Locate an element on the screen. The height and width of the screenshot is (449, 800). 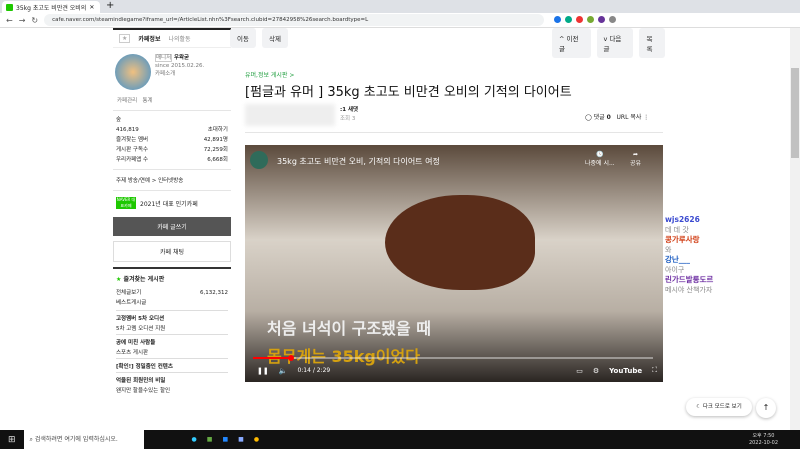
board-item: 스포츠 게시판 is located at coordinates (172, 353).